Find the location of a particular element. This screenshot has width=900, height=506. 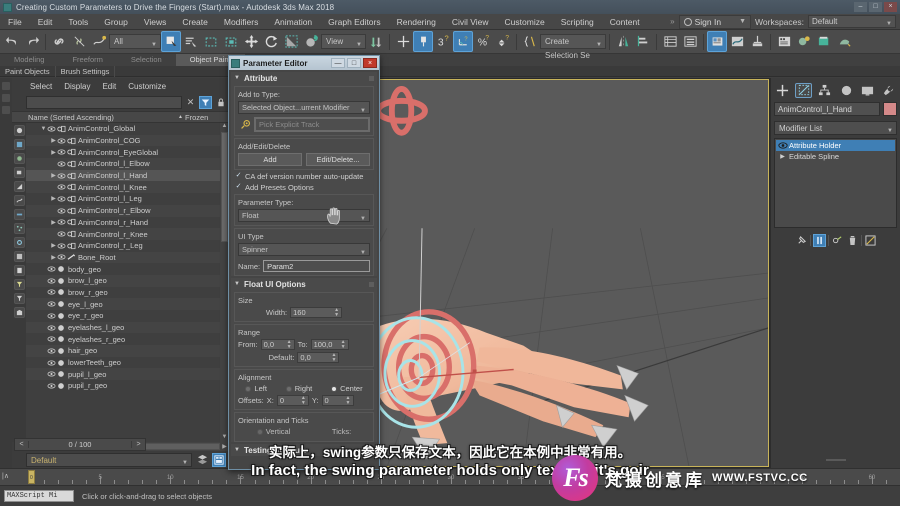

cameras-filter-icon is located at coordinates (19, 172).